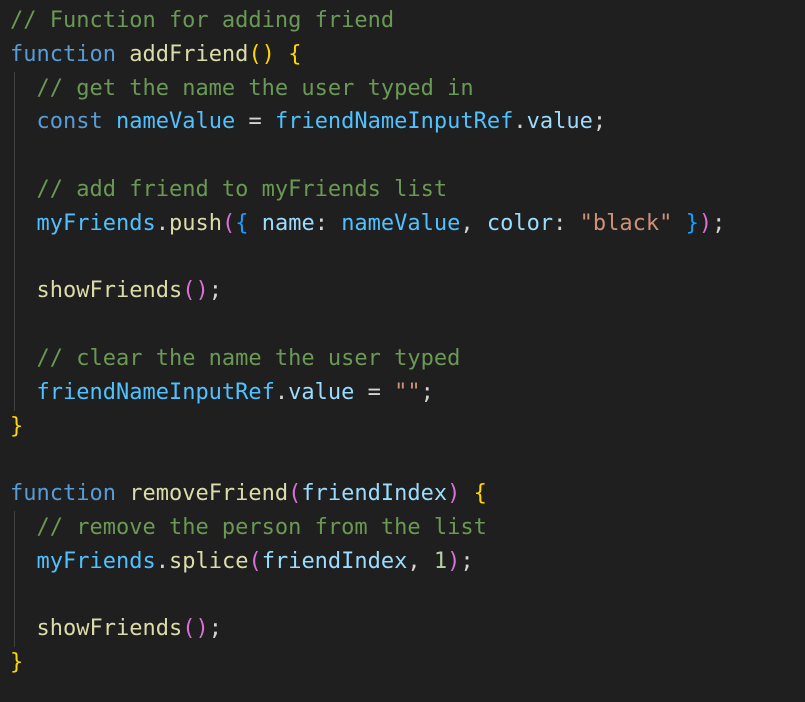  What do you see at coordinates (242, 189) in the screenshot?
I see `code-token: // add friend to myFriends list` at bounding box center [242, 189].